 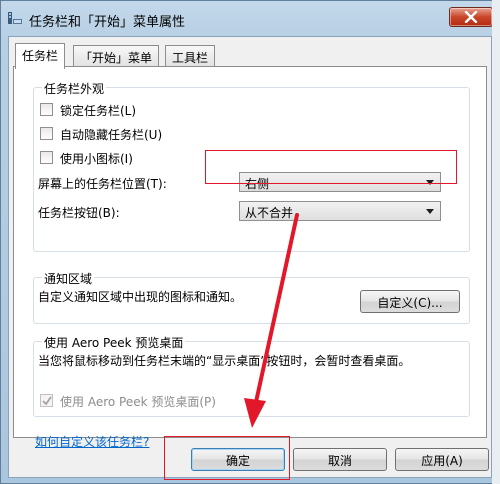 I want to click on aero-peek-checkbox, so click(x=46, y=400).